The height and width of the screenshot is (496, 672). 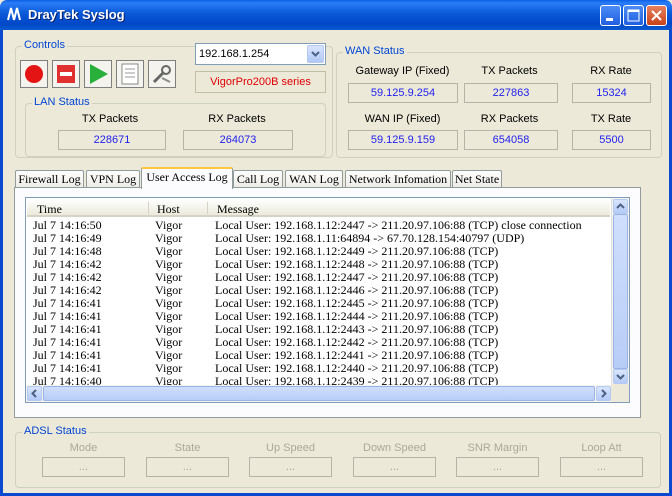 I want to click on adsl-state-label: State, so click(x=187, y=448).